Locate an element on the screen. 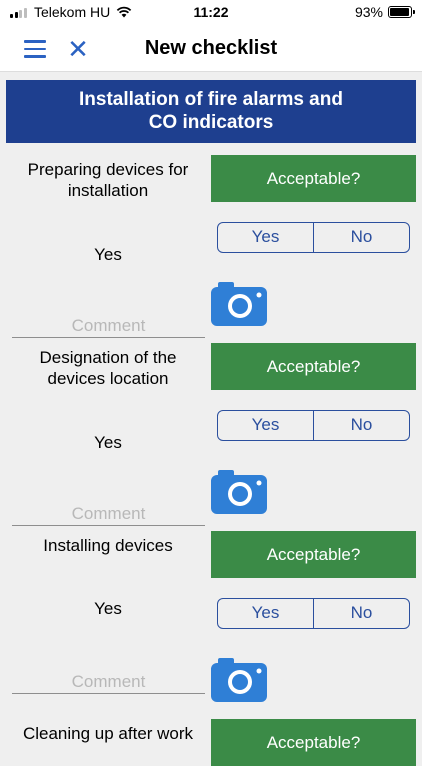 The width and height of the screenshot is (422, 766). item-title: Installing devices is located at coordinates (108, 545).